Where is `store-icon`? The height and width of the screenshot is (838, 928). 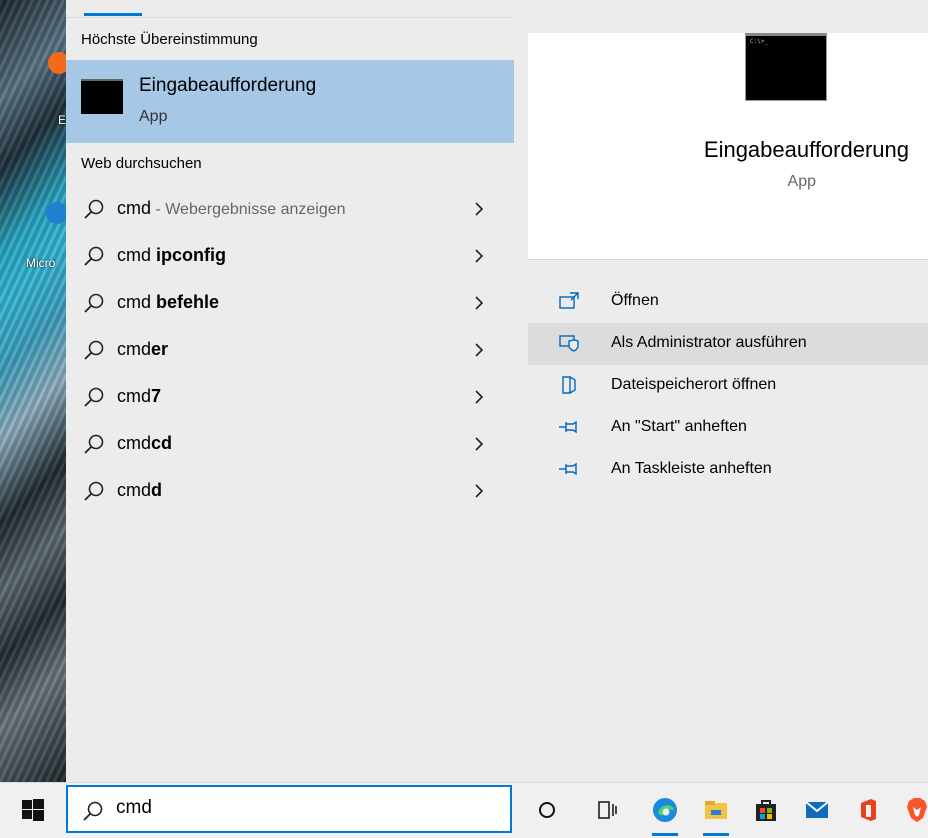
store-icon is located at coordinates (766, 810).